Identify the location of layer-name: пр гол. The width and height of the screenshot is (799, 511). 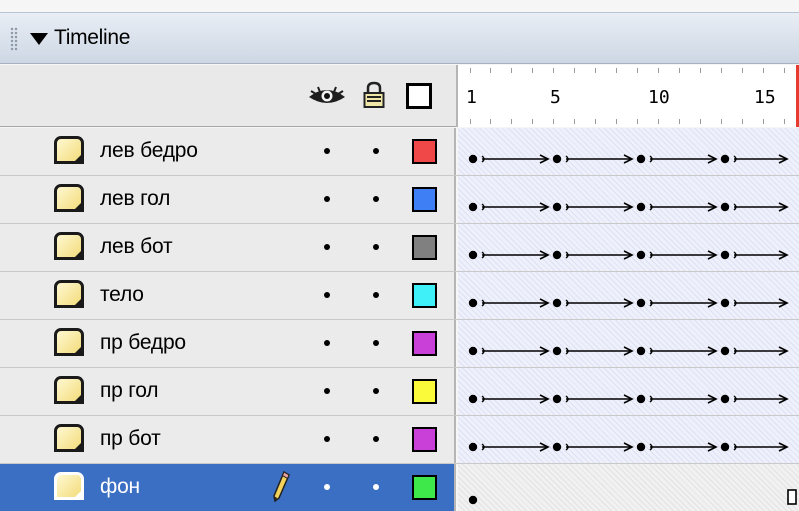
(129, 391).